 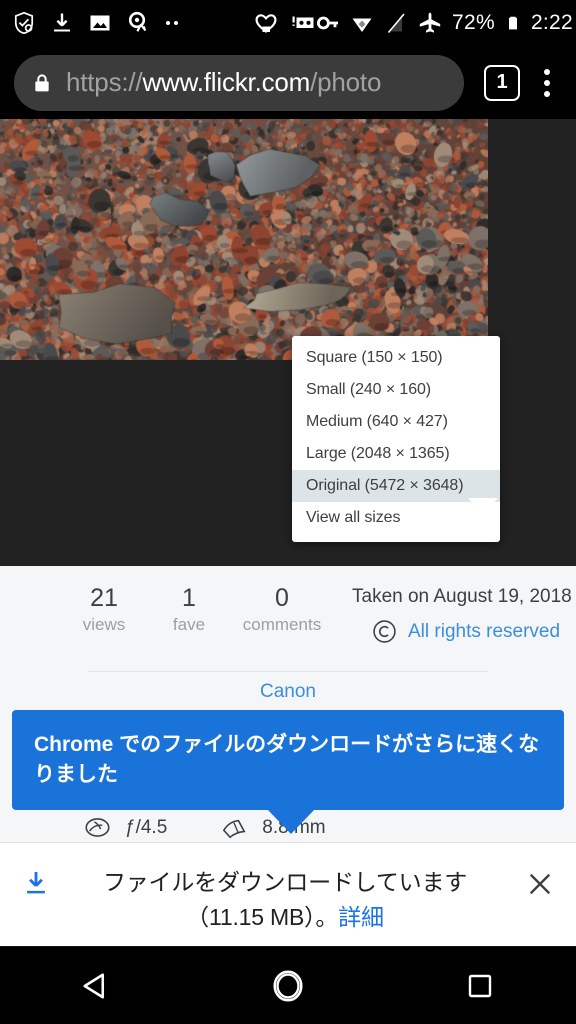 I want to click on comments-label: comments, so click(x=282, y=624).